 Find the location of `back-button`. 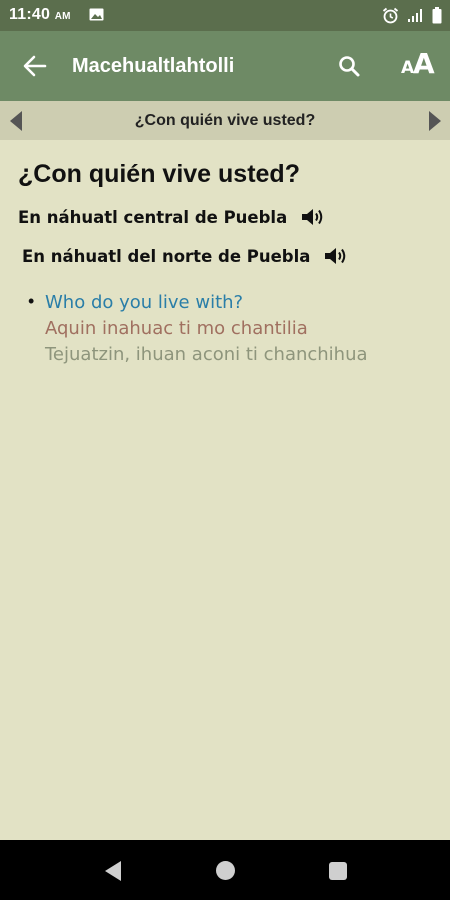

back-button is located at coordinates (35, 66).